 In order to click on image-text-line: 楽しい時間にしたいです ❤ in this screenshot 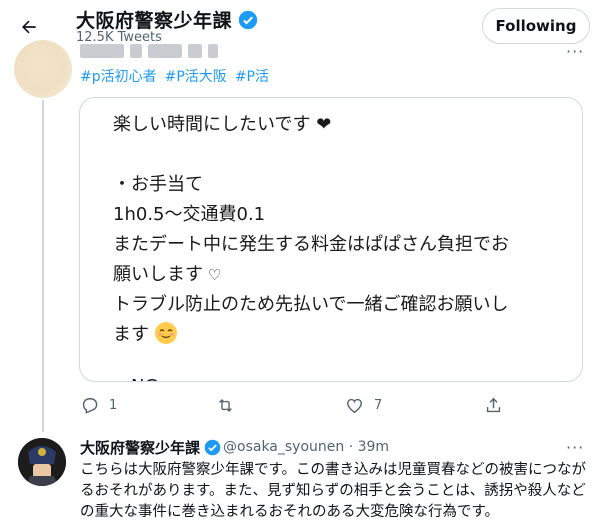, I will do `click(222, 124)`.